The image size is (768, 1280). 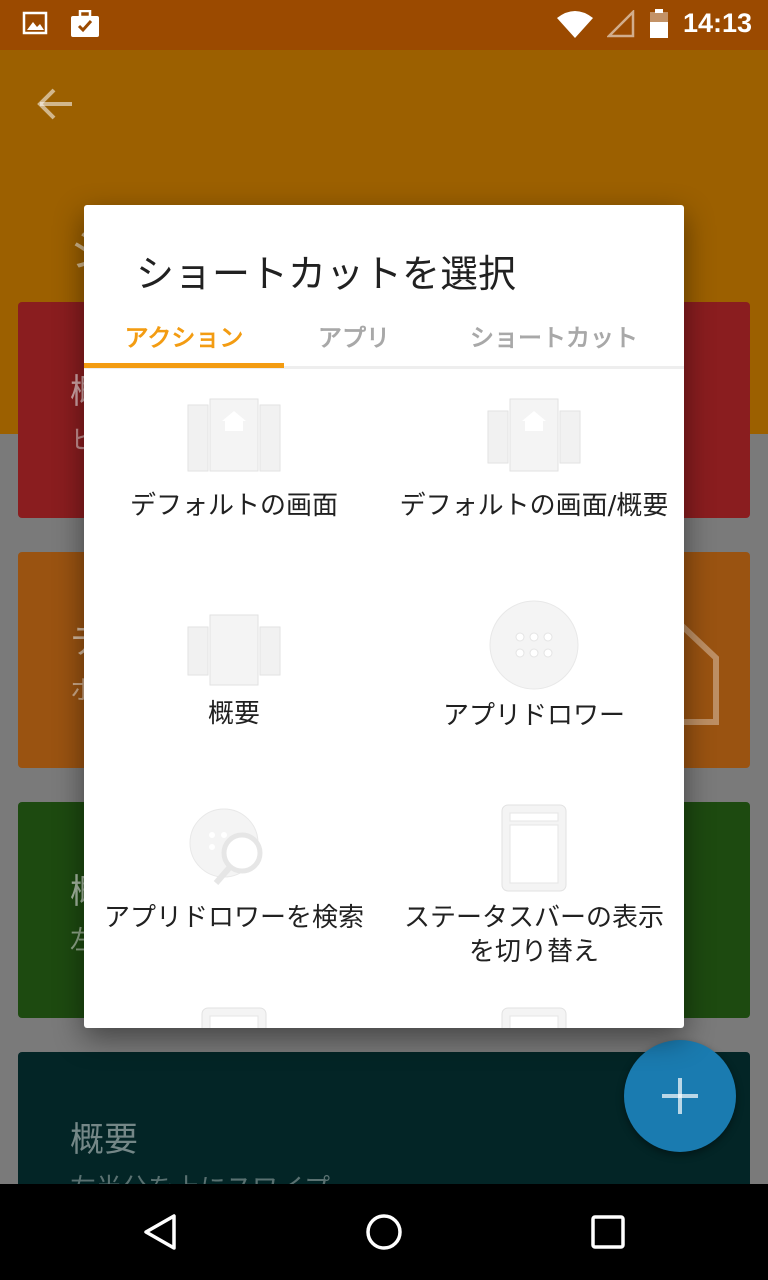 What do you see at coordinates (533, 935) in the screenshot?
I see `item-label: ステータスバーの表示を切り替え` at bounding box center [533, 935].